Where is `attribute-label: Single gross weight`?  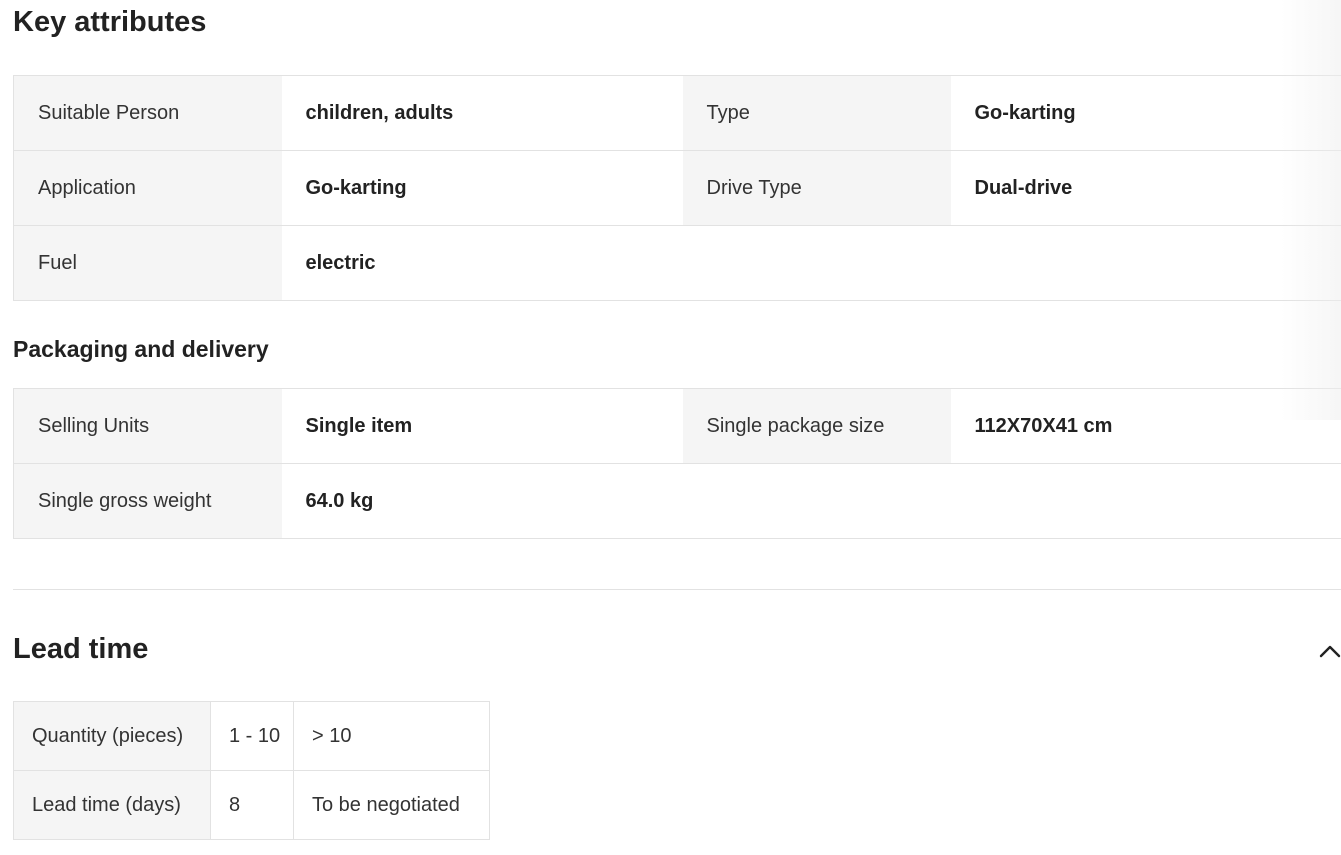
attribute-label: Single gross weight is located at coordinates (147, 501).